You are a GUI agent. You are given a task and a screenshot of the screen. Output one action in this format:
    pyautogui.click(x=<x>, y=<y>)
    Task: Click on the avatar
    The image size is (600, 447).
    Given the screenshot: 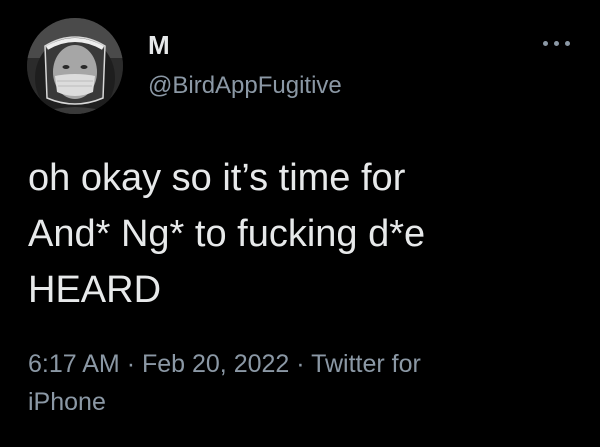 What is the action you would take?
    pyautogui.click(x=75, y=66)
    